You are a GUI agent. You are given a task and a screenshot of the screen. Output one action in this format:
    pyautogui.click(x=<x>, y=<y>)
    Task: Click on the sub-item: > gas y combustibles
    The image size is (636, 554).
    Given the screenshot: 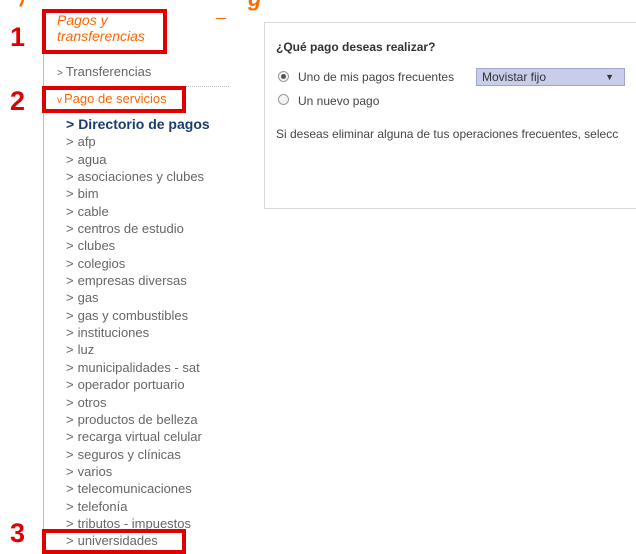 What is the action you would take?
    pyautogui.click(x=153, y=315)
    